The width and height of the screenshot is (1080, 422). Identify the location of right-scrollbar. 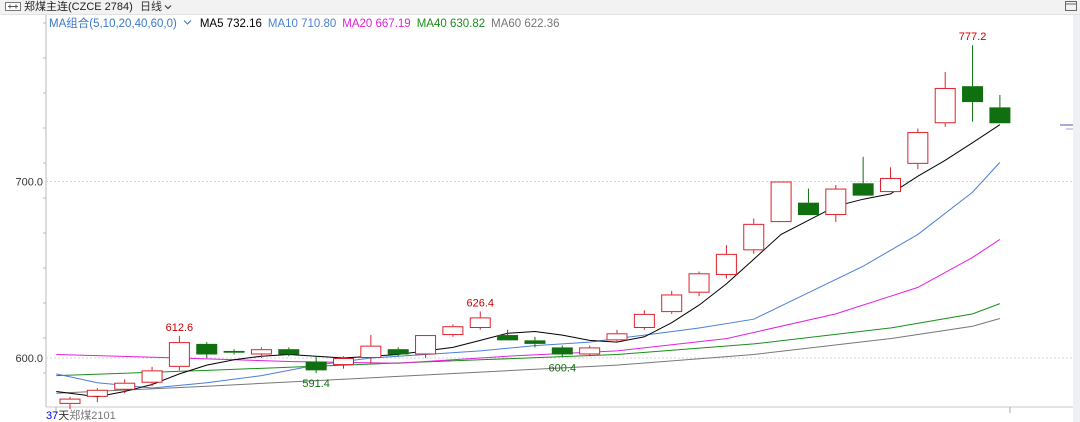
(1076, 218).